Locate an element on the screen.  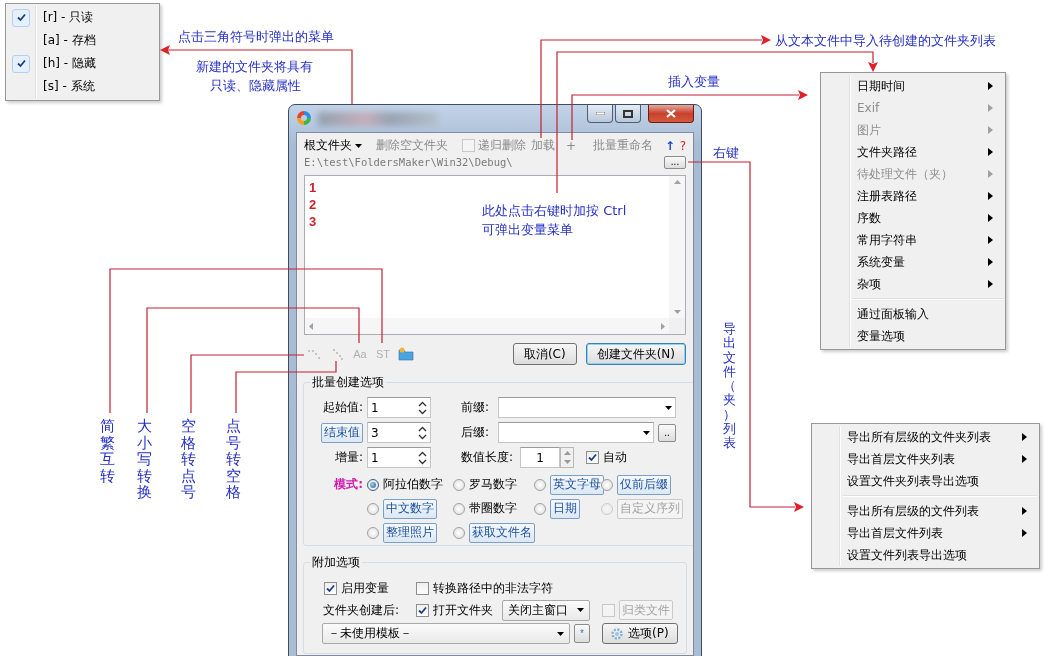
menu-item: 日期时间 is located at coordinates (913, 86).